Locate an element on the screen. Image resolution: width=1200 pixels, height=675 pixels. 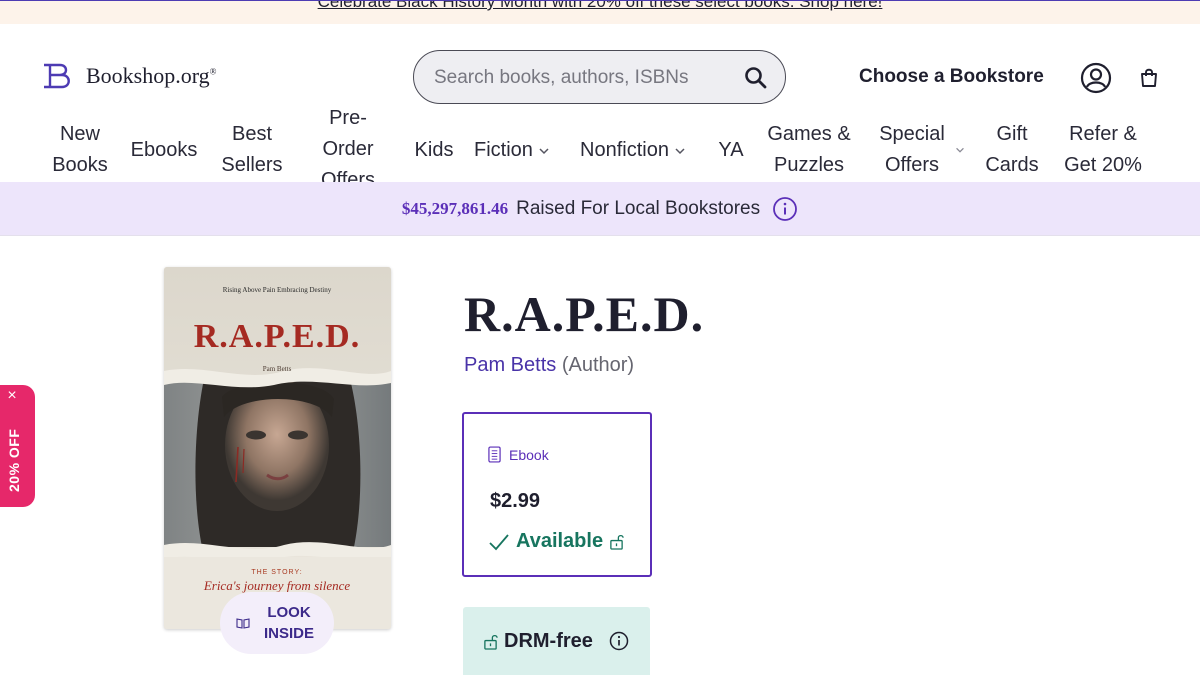
shopping-bag-icon is located at coordinates (1149, 77).